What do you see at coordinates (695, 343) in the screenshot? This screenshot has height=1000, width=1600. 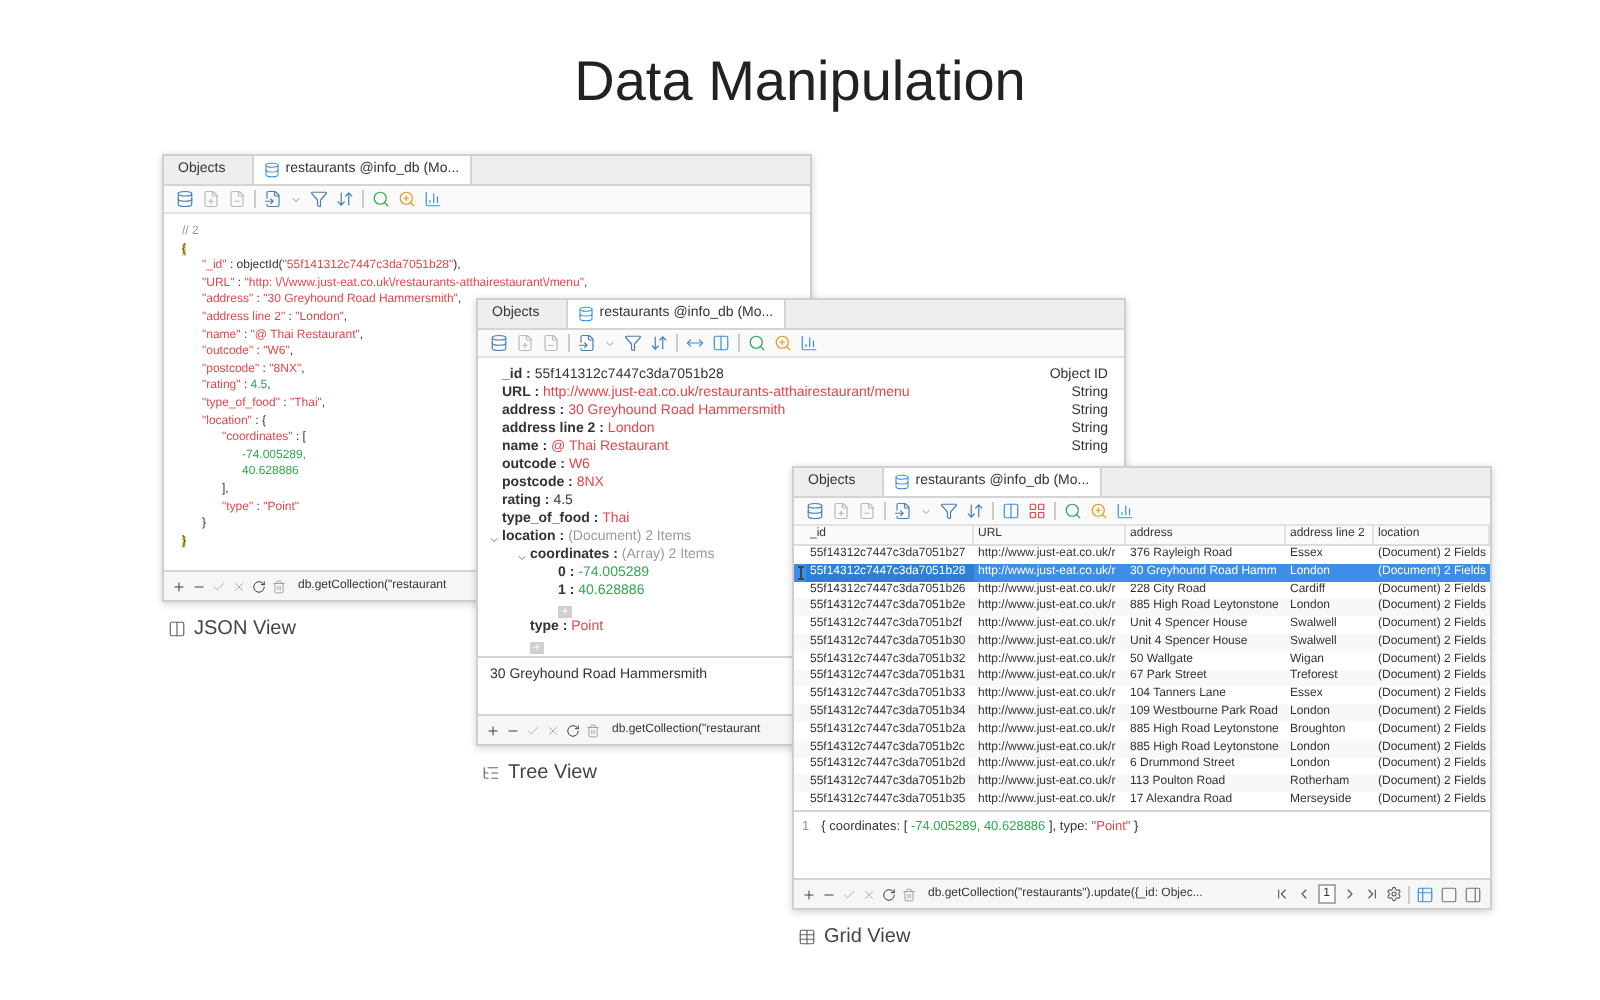 I see `expand-icon` at bounding box center [695, 343].